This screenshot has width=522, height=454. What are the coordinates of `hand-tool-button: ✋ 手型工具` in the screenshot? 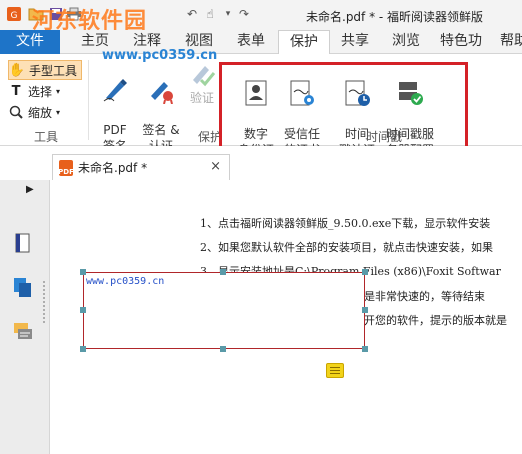 It's located at (45, 70).